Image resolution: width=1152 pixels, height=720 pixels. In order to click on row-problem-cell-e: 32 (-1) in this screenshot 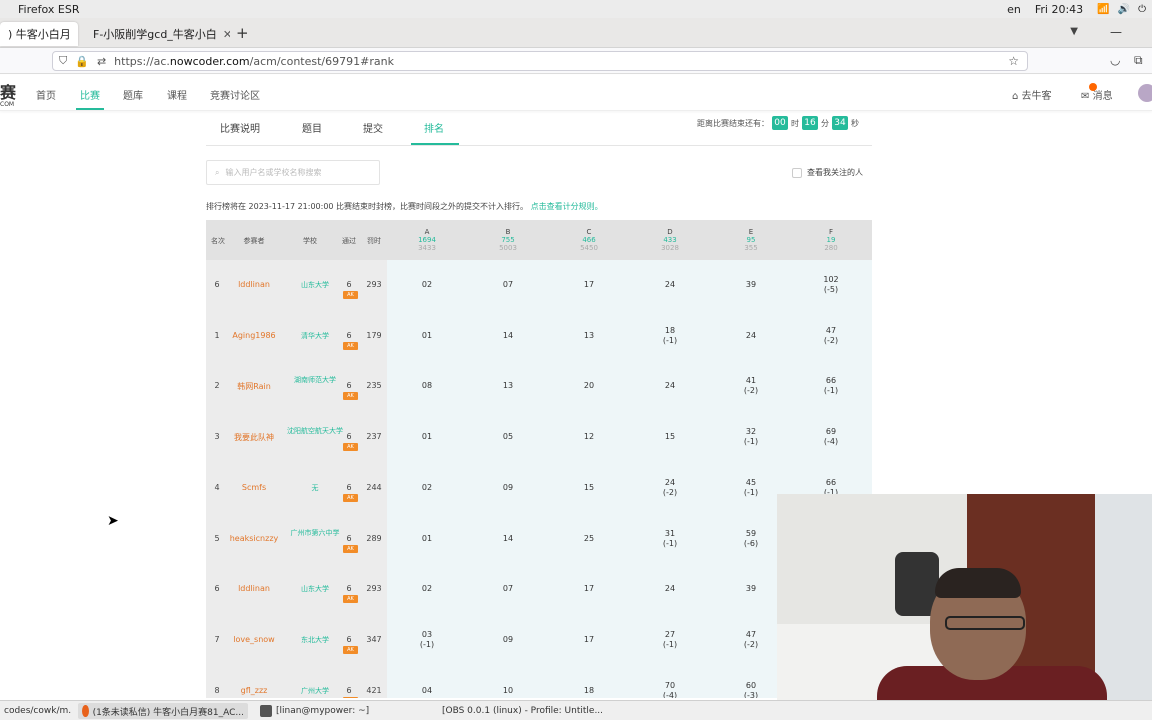, I will do `click(751, 437)`.